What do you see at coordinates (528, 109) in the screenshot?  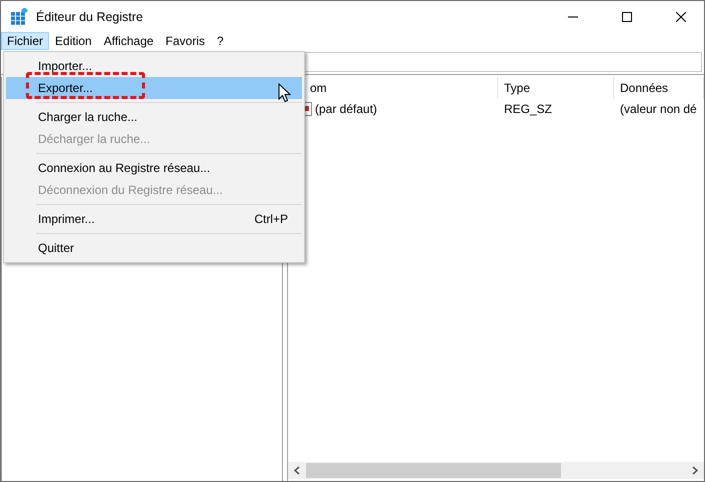 I see `table-cell-text: REG_SZ` at bounding box center [528, 109].